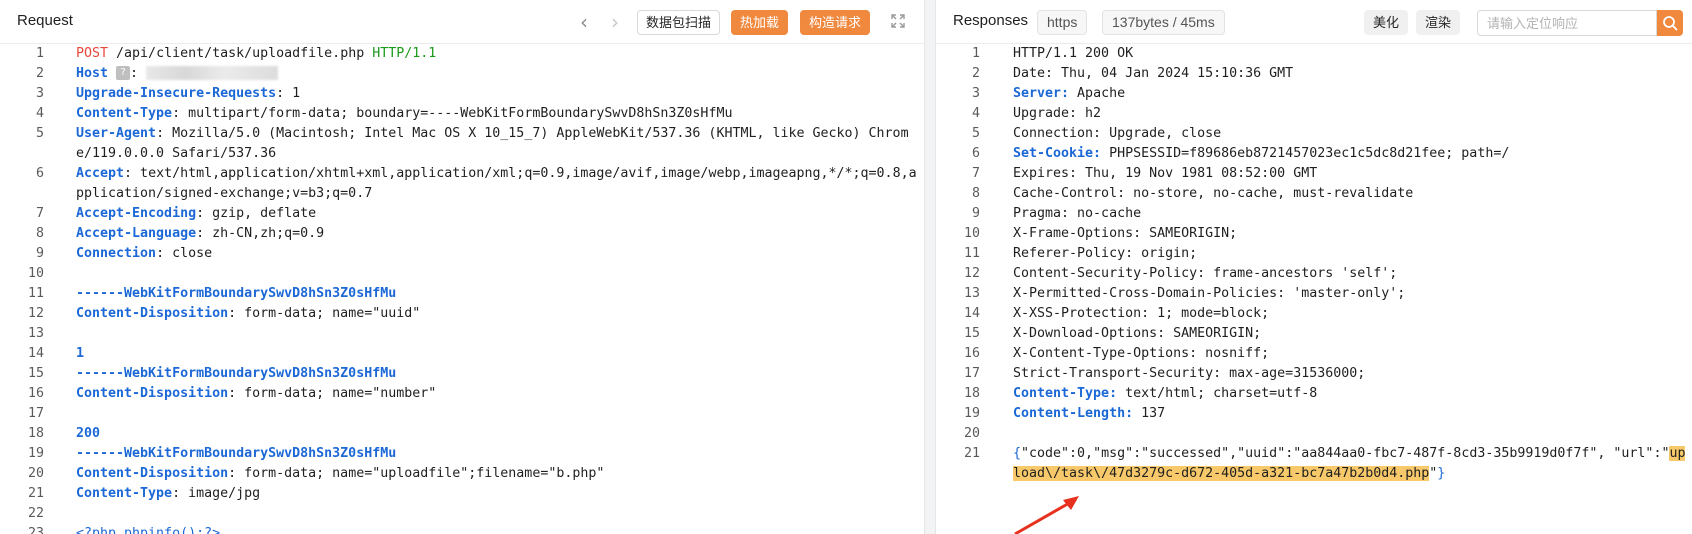  What do you see at coordinates (116, 253) in the screenshot?
I see `token: Connection` at bounding box center [116, 253].